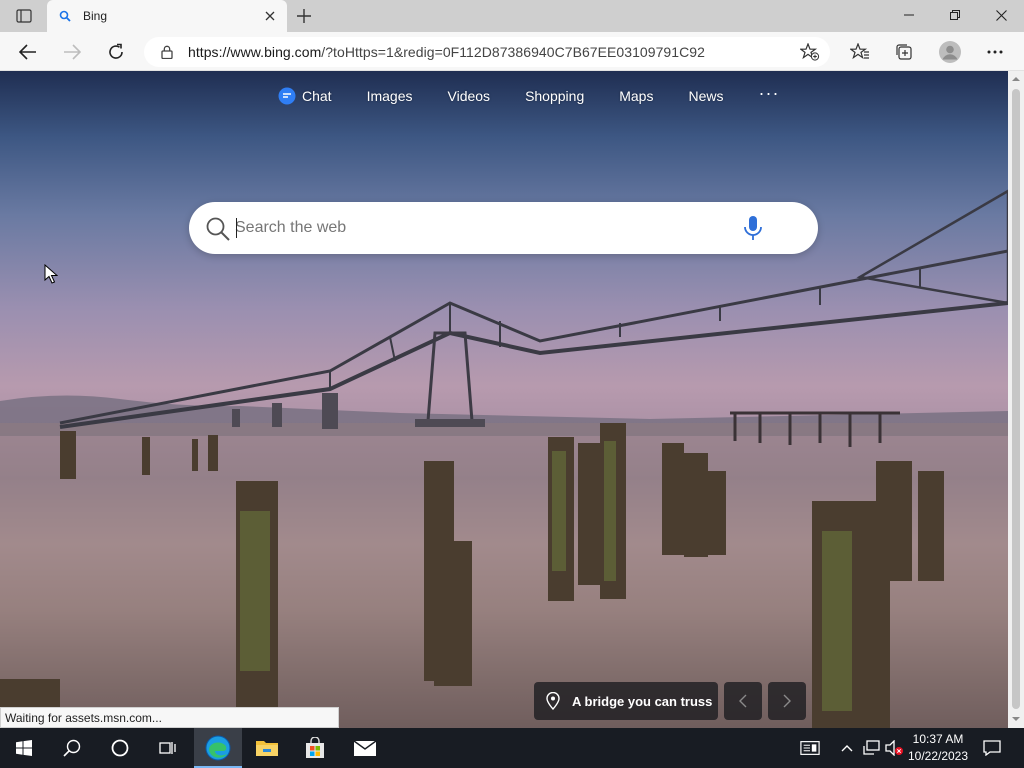 The height and width of the screenshot is (768, 1024). I want to click on network-button, so click(871, 748).